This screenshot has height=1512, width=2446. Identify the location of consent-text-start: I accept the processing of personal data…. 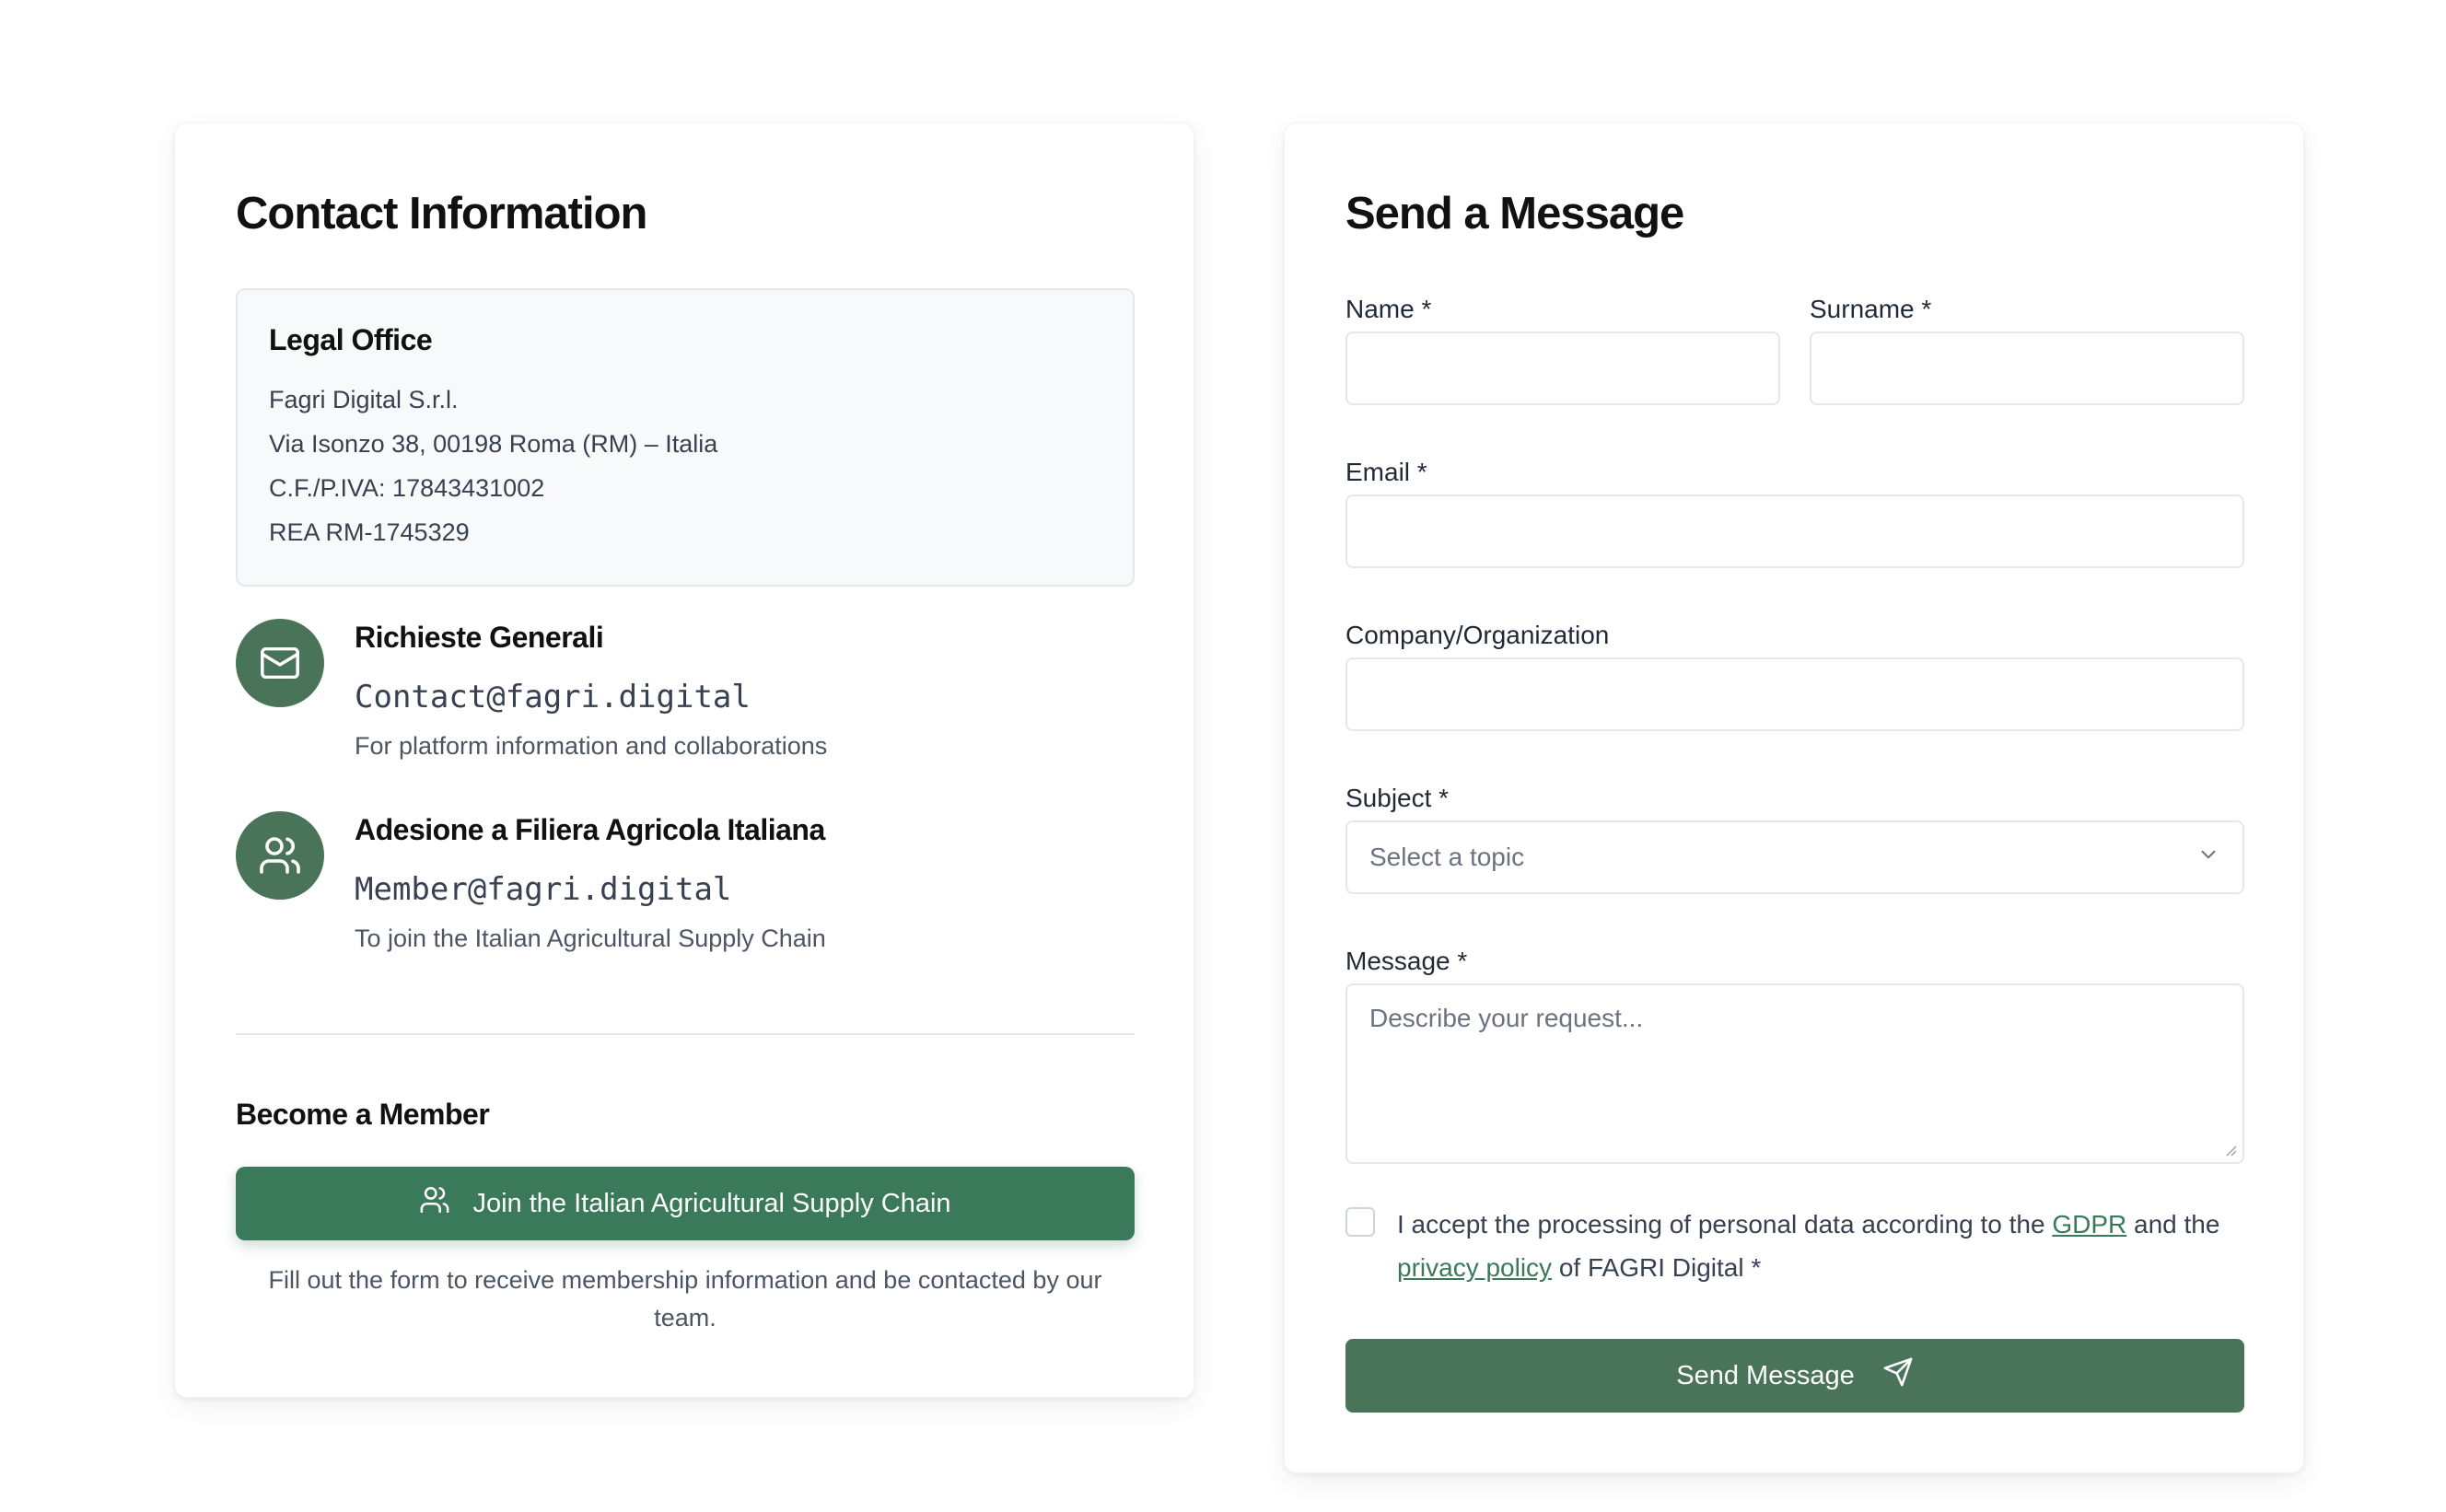
(1725, 1224).